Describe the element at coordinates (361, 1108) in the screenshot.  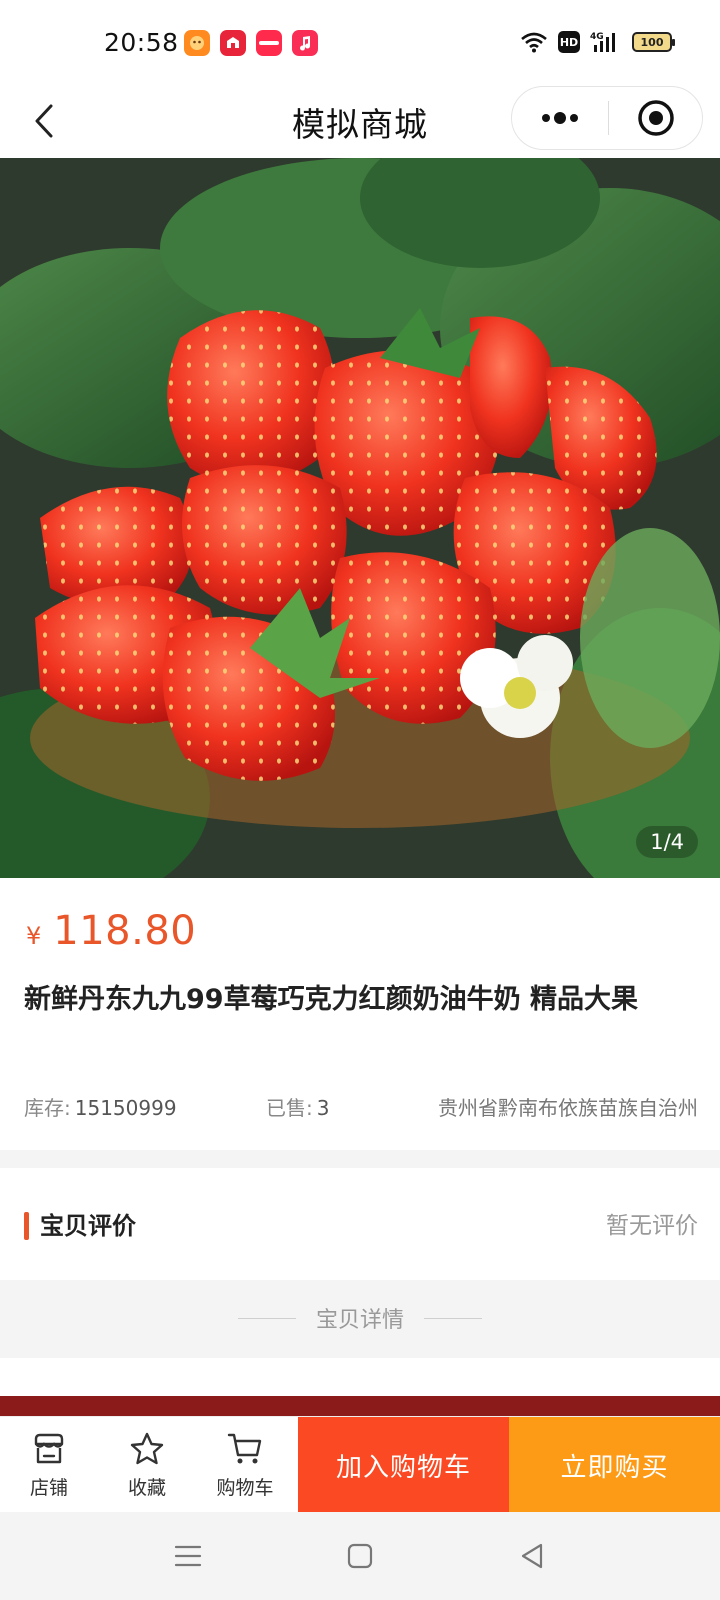
I see `product-stats: 库存: 15150999 已售: 3 贵州省黔南布依族苗族自治州` at that location.